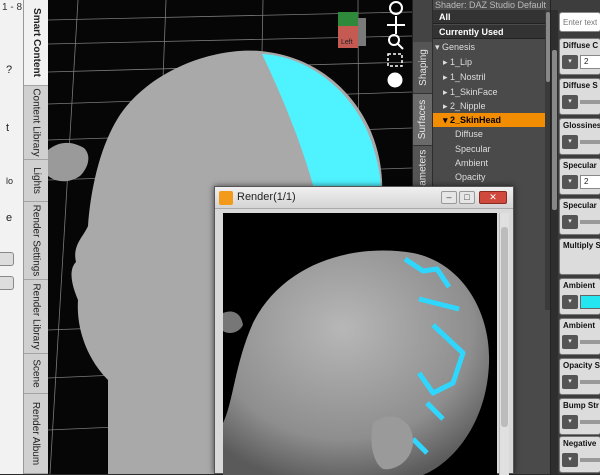  I want to click on viewport-nav, so click(396, 44).